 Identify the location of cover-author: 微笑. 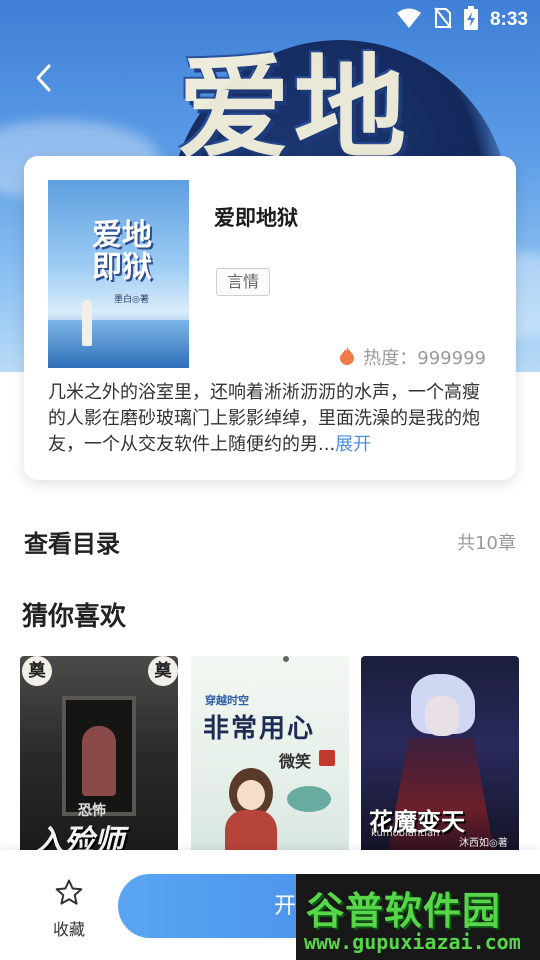
(295, 761).